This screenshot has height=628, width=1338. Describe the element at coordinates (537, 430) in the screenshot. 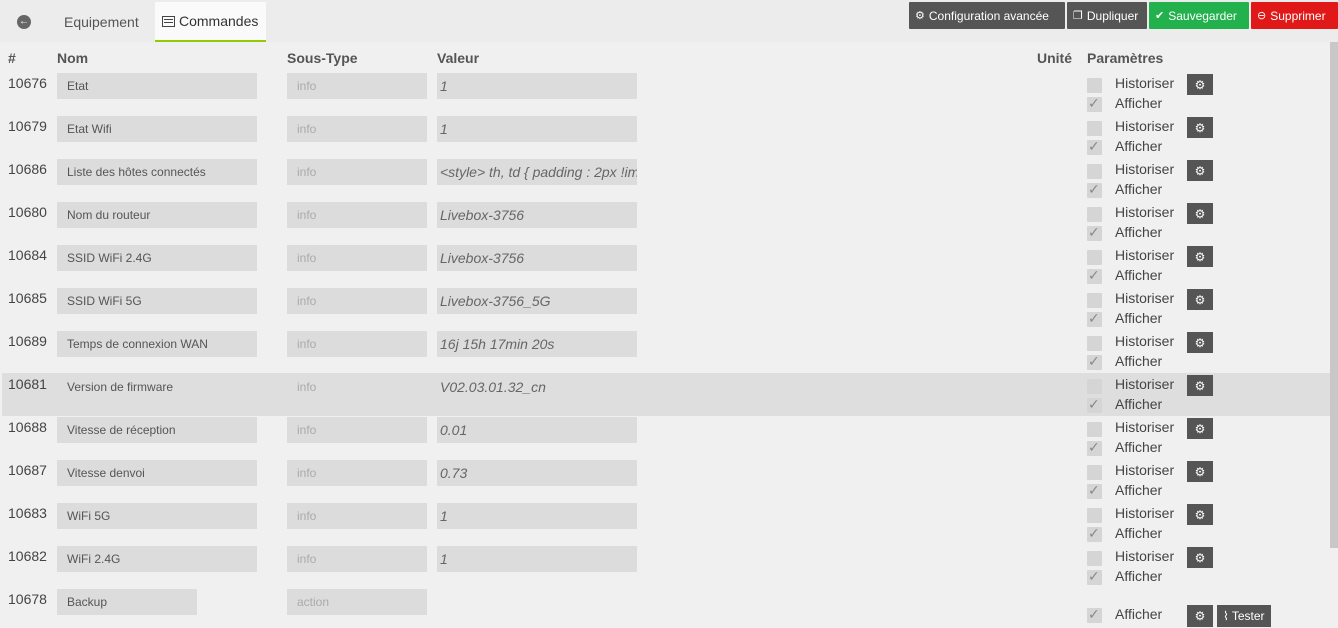

I see `command-value-field: 0.01` at that location.